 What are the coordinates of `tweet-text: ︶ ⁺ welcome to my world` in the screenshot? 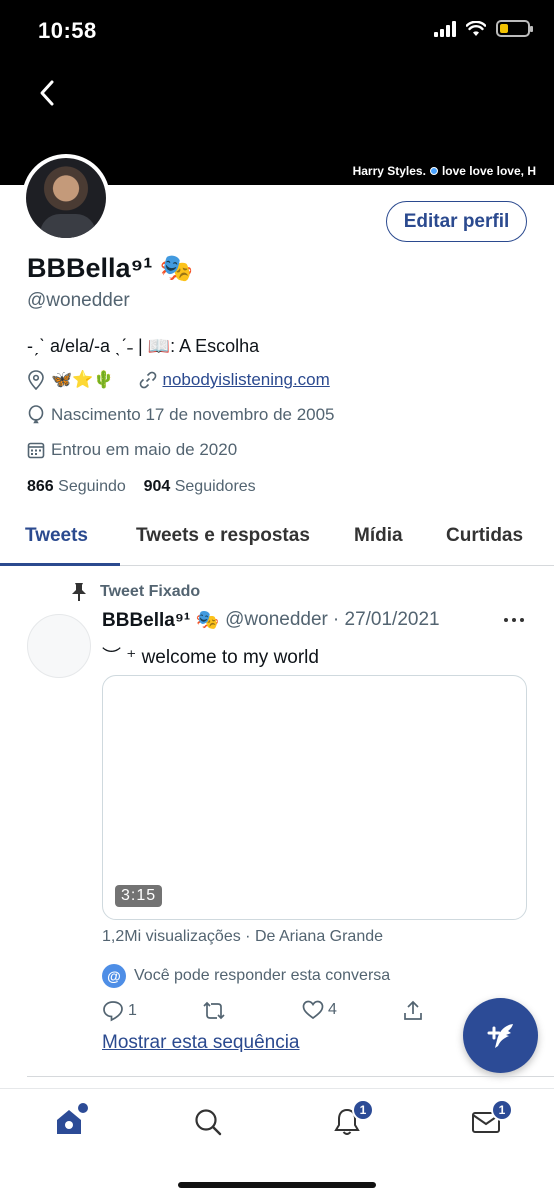 It's located at (210, 657).